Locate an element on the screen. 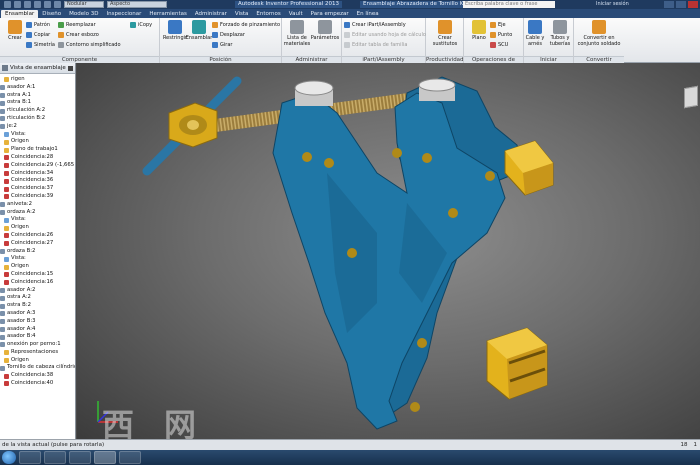 This screenshot has height=465, width=700. viewcube is located at coordinates (691, 97).